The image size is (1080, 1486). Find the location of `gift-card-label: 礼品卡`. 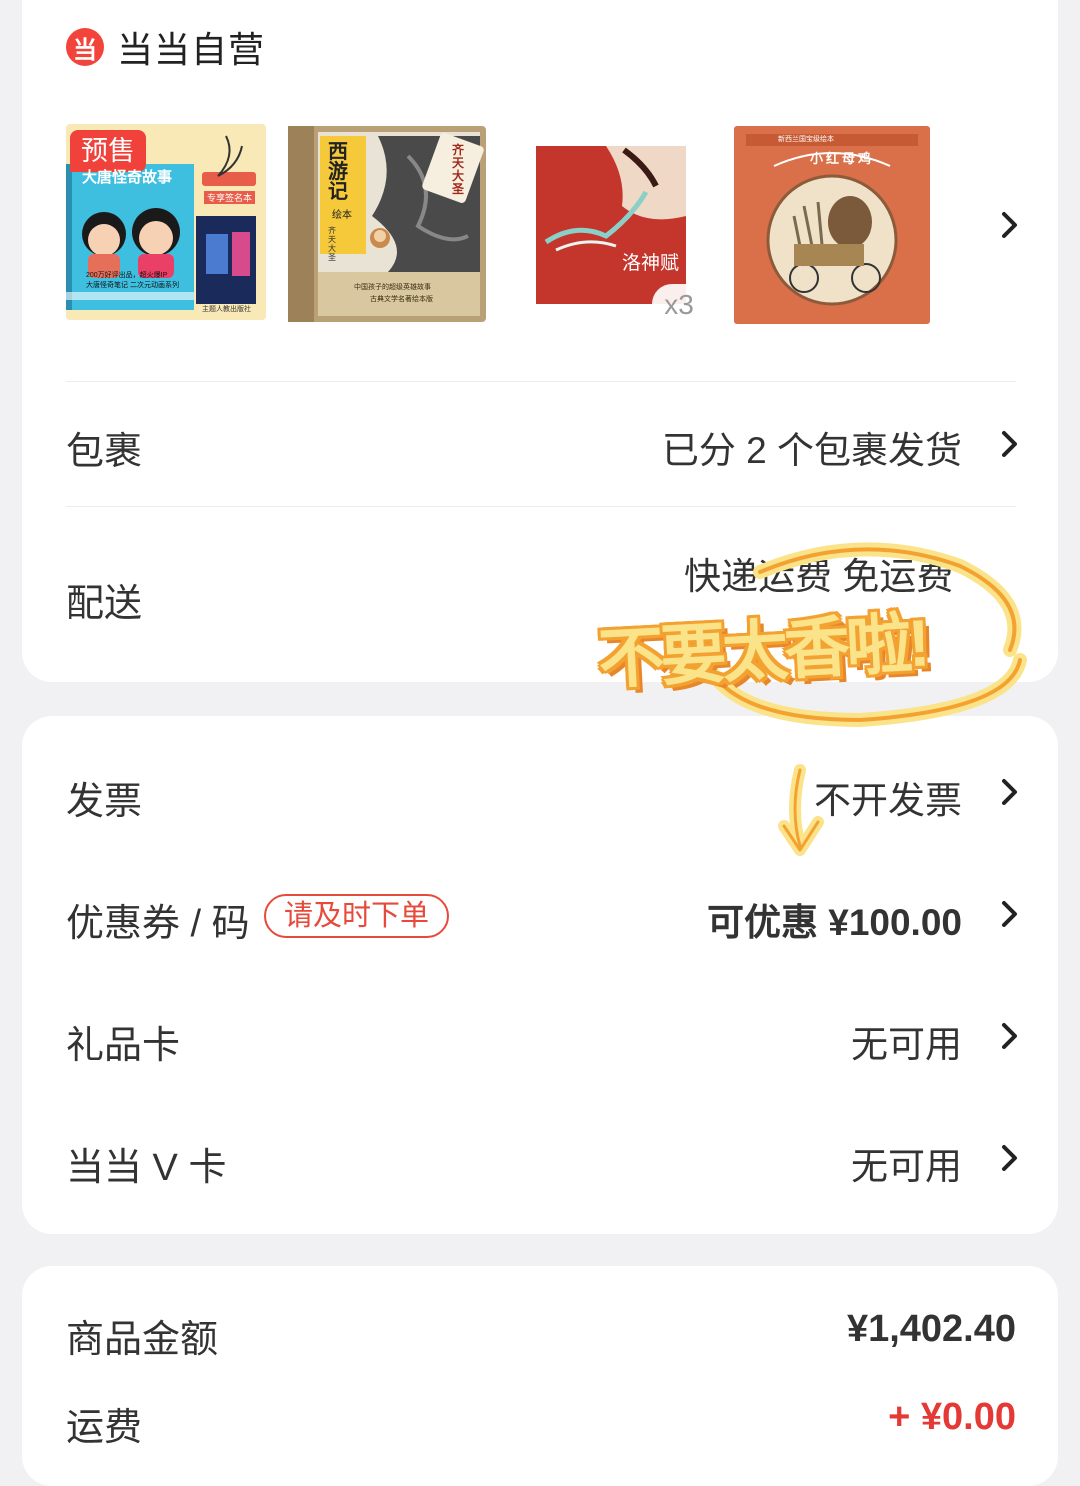

gift-card-label: 礼品卡 is located at coordinates (123, 1046).